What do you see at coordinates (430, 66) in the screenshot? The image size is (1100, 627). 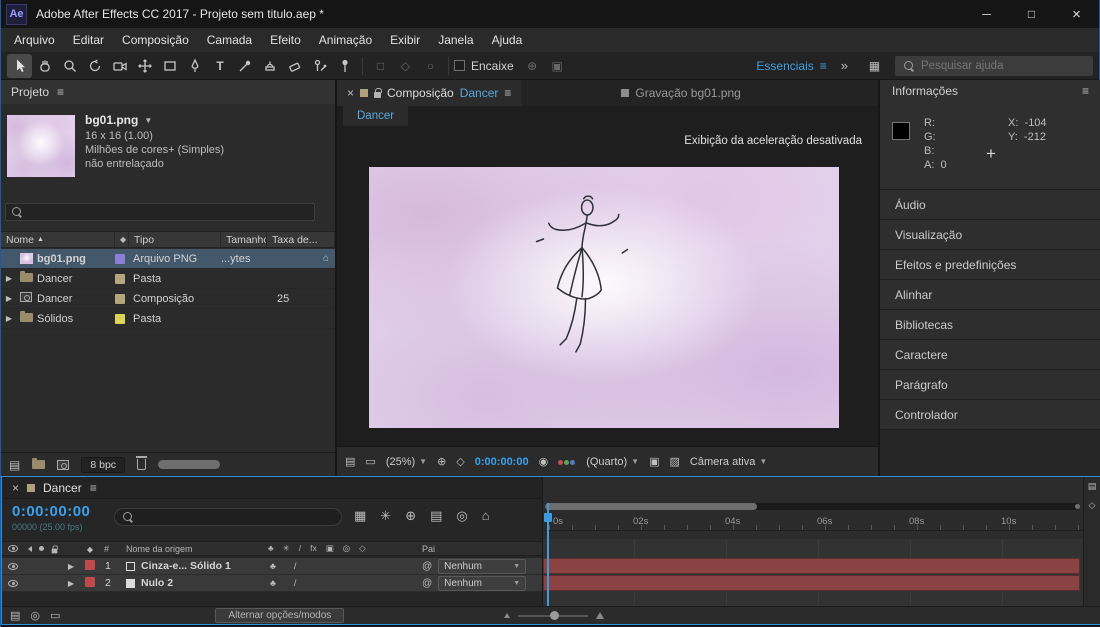 I see `axis-view-icon: ○` at bounding box center [430, 66].